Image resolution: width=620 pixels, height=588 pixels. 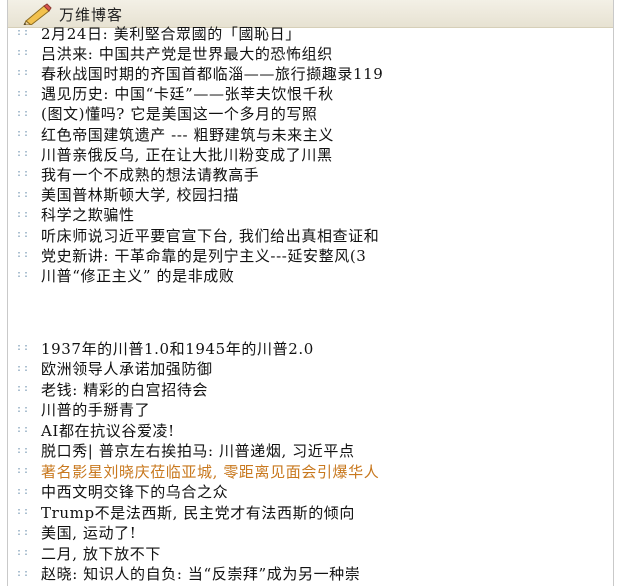 What do you see at coordinates (310, 369) in the screenshot?
I see `list-item: :: 欧洲领导人承诺加强防御` at bounding box center [310, 369].